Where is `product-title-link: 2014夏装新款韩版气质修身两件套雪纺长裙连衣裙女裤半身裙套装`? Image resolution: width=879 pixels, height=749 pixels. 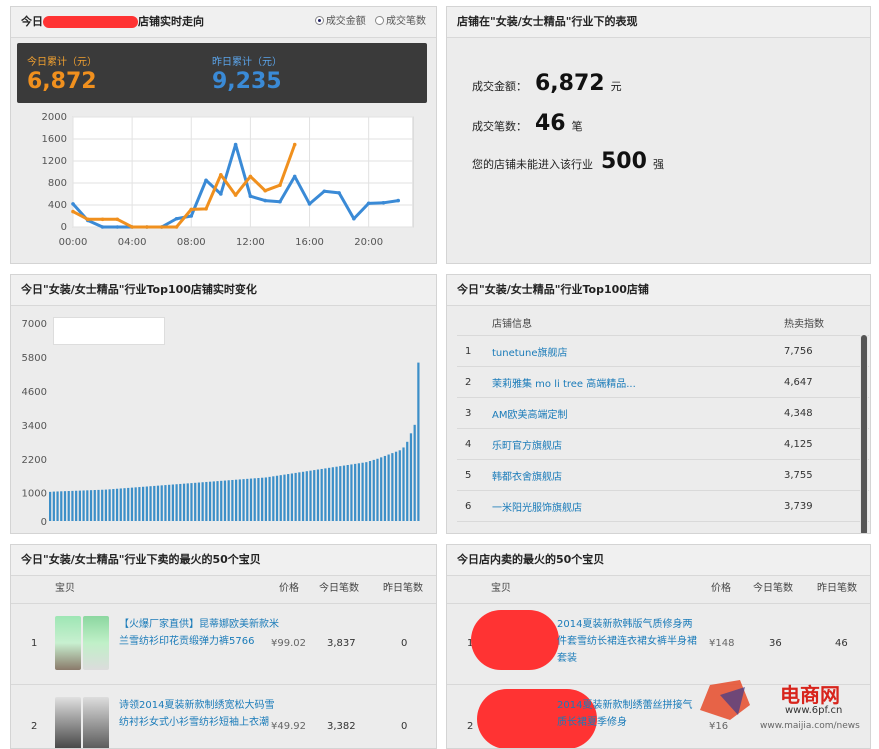
product-title-link: 2014夏装新款韩版气质修身两件套雪纺长裙连衣裙女裤半身裙套装 is located at coordinates (627, 642).